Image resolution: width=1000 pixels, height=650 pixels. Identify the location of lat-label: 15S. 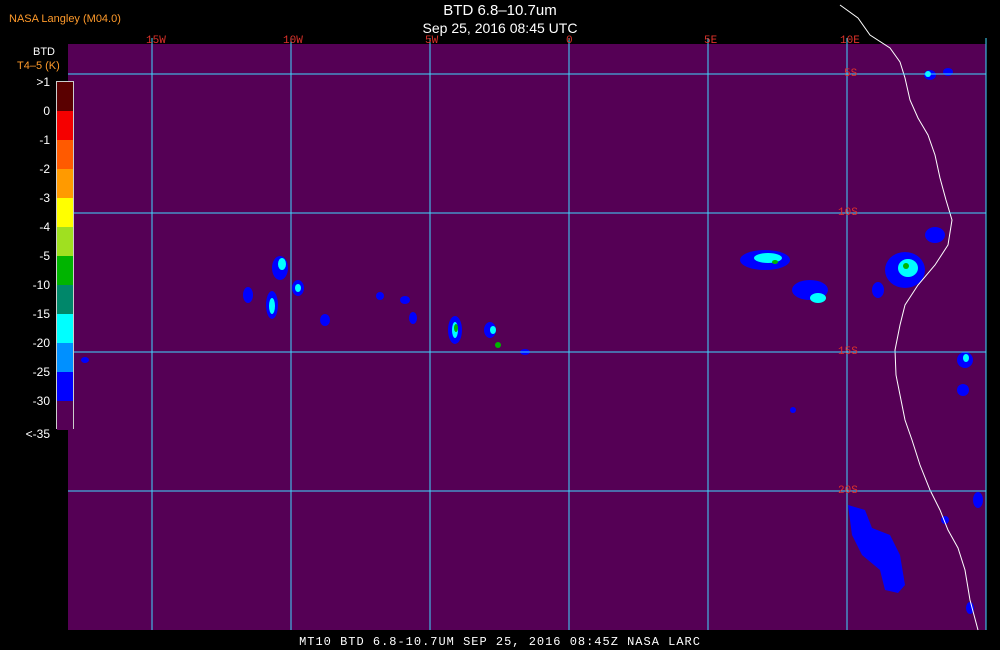
(848, 352).